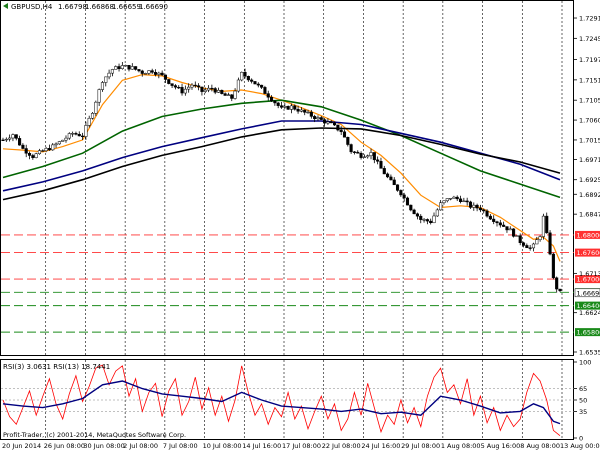 This screenshot has height=454, width=600. I want to click on x-tick-label: 10 Jul 08:00, so click(222, 446).